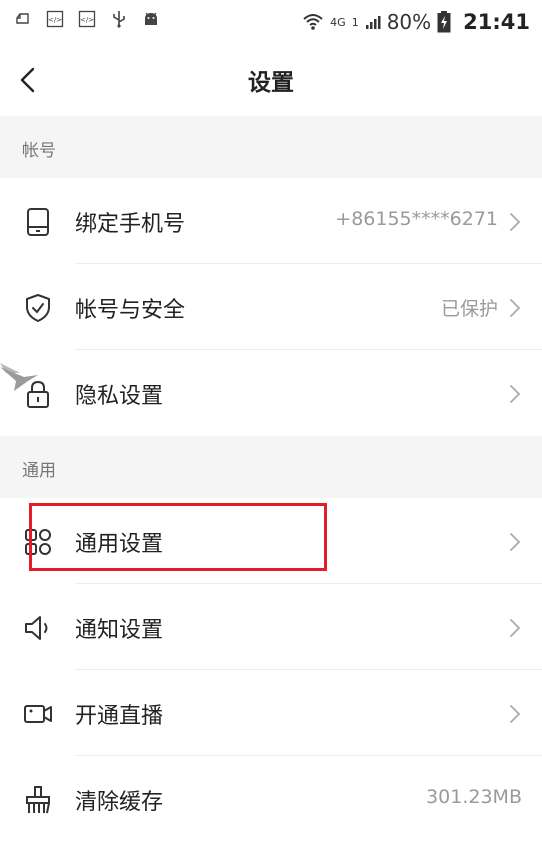  What do you see at coordinates (313, 22) in the screenshot?
I see `wifi-icon` at bounding box center [313, 22].